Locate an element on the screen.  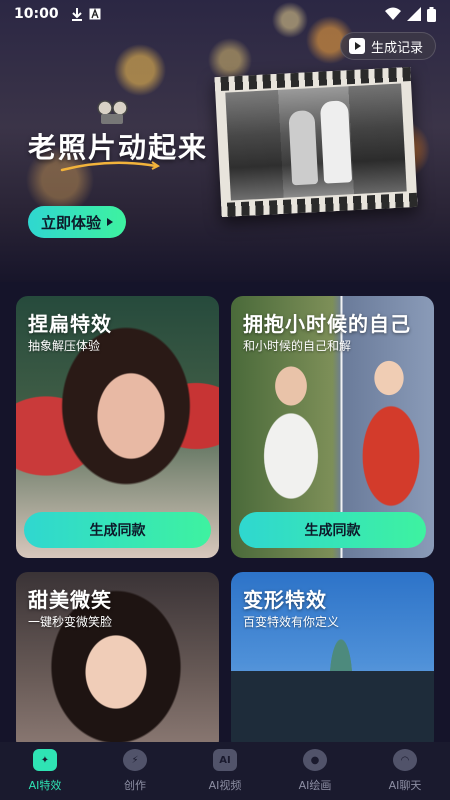
nav-label: AI绘画 is located at coordinates (315, 785).